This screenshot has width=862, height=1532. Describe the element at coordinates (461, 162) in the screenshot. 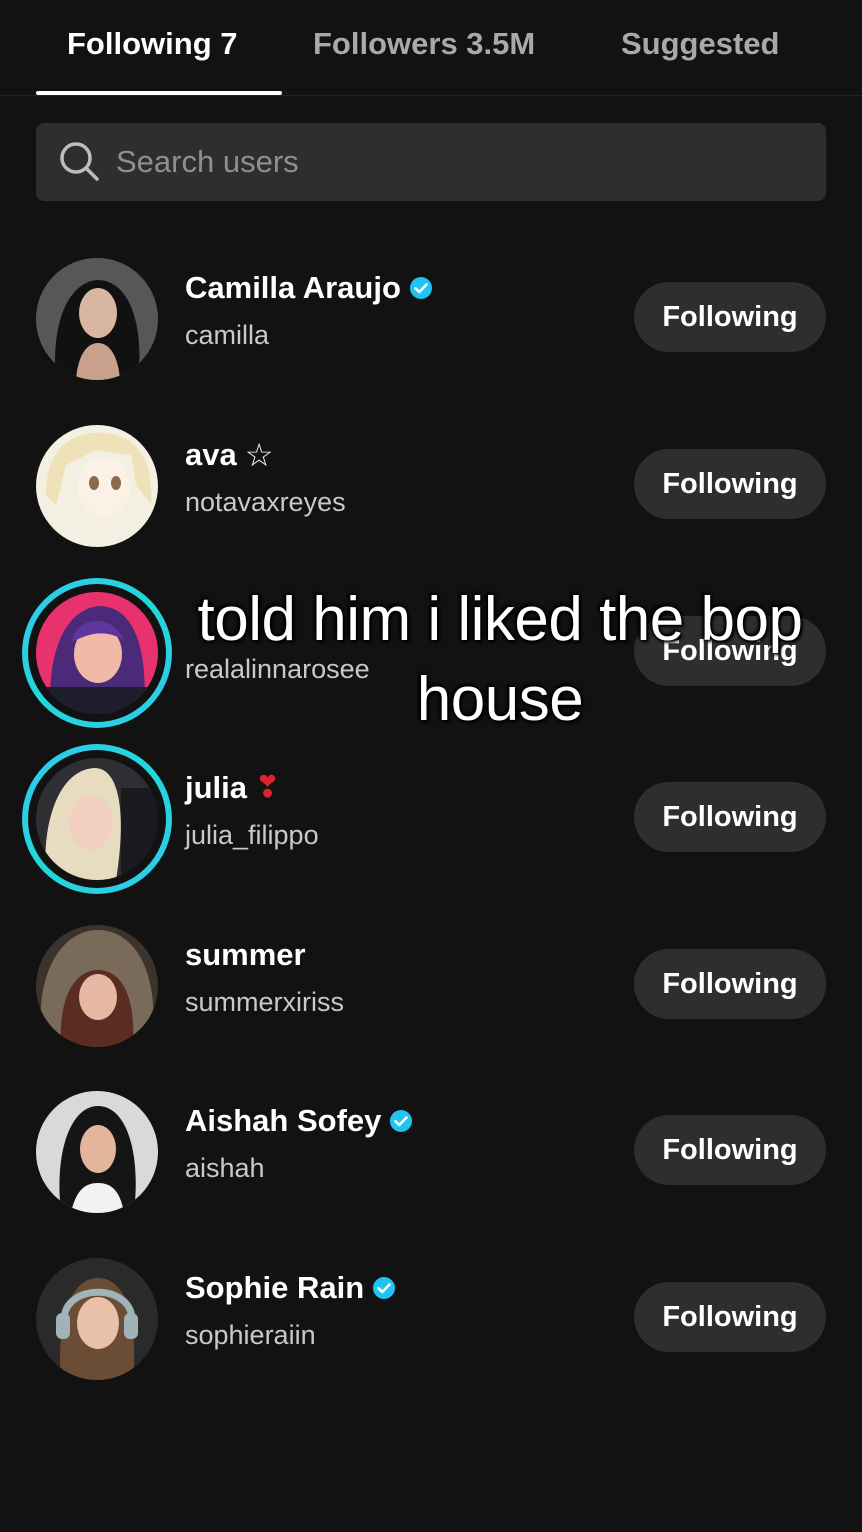

I see `search-input` at that location.